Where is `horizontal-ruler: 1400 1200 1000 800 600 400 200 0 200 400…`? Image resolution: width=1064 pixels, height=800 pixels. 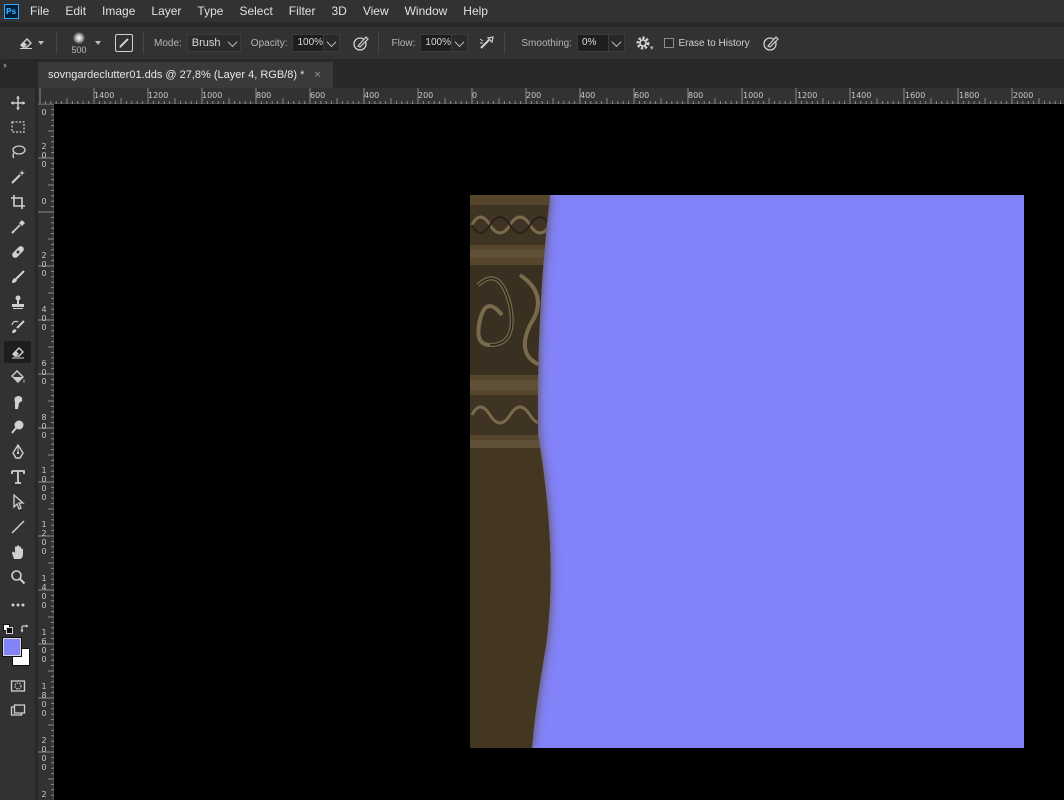 horizontal-ruler: 1400 1200 1000 800 600 400 200 0 200 400… is located at coordinates (551, 96).